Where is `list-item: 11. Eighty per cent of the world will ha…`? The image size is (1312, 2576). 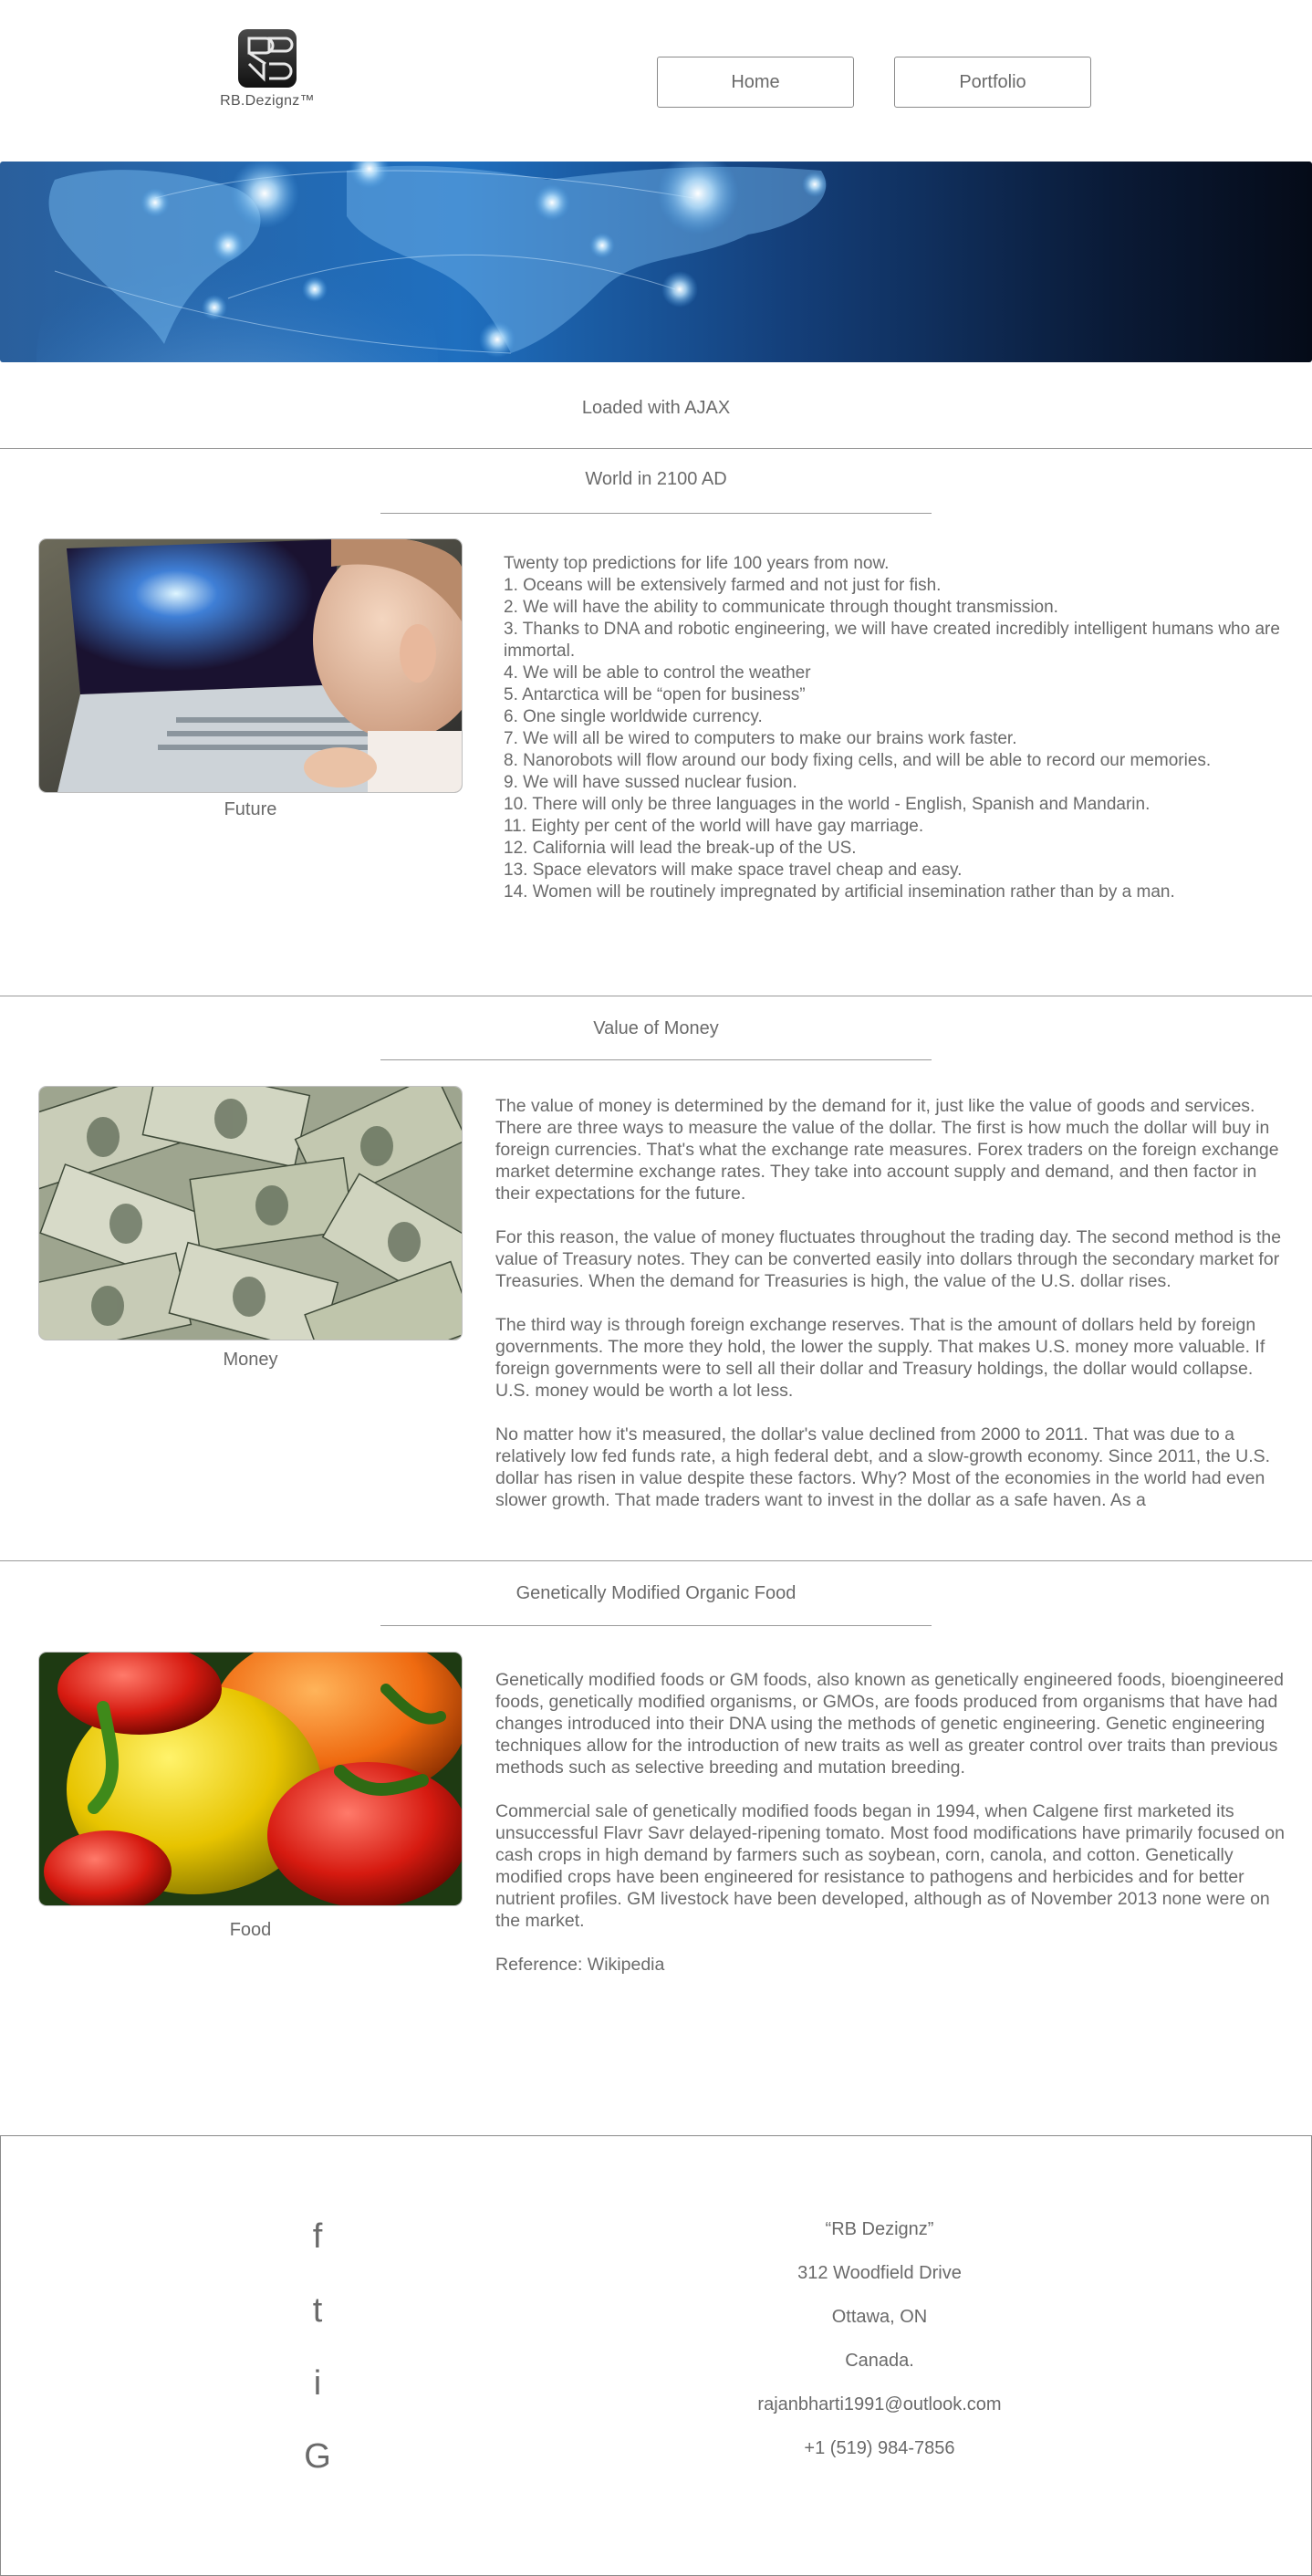
list-item: 11. Eighty per cent of the world will ha… is located at coordinates (714, 826).